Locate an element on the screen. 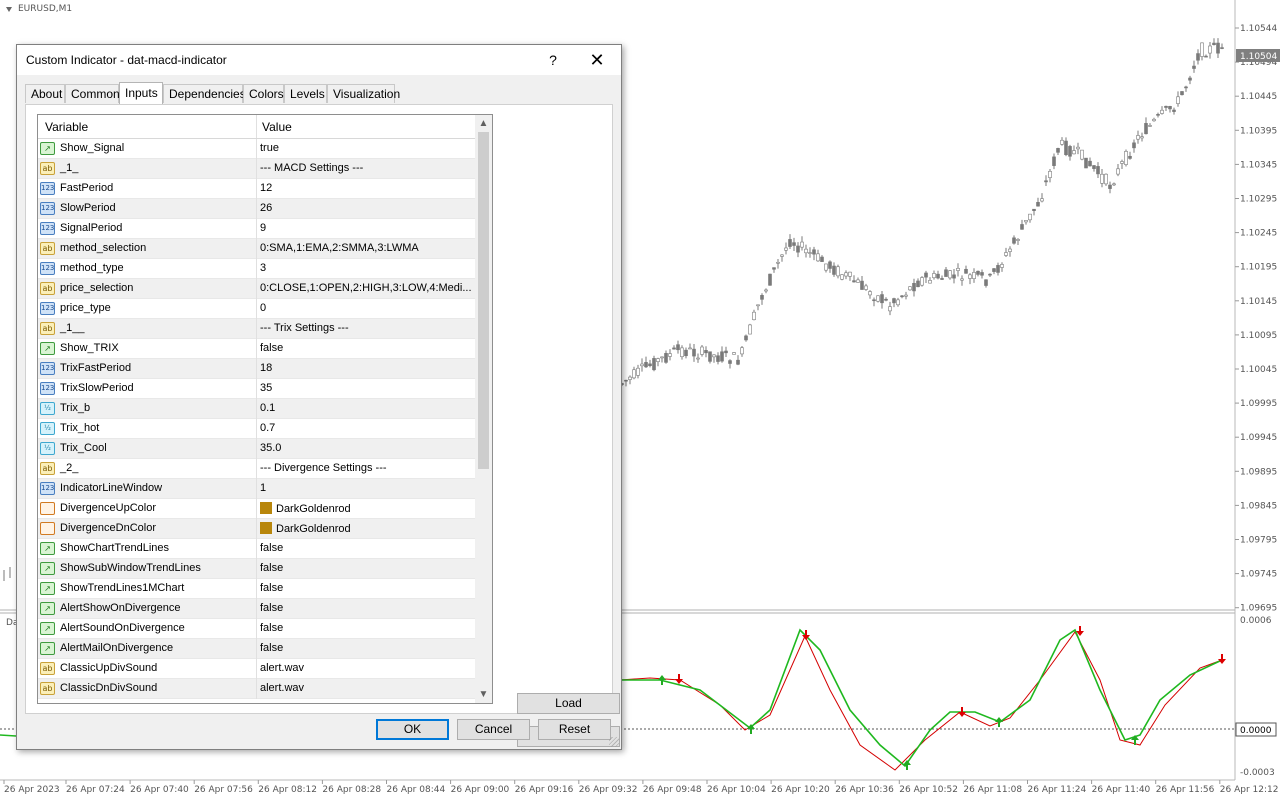  variable-value: 0.1 is located at coordinates (366, 408).